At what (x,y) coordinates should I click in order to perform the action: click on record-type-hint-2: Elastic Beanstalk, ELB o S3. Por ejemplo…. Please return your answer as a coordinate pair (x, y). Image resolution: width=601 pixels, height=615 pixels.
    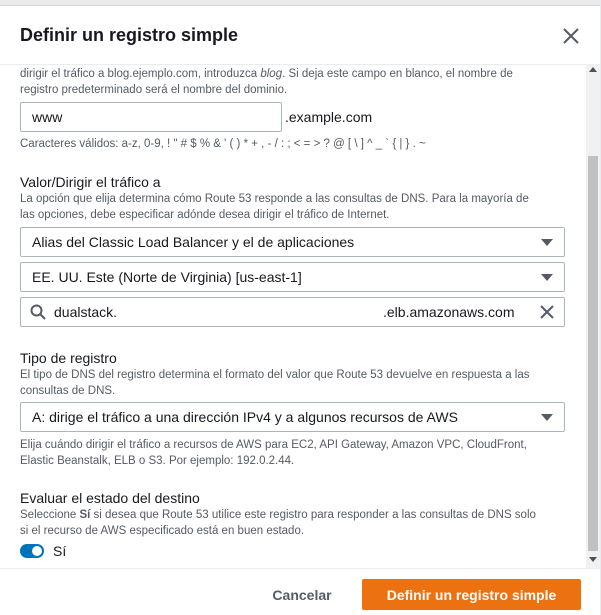
    Looking at the image, I should click on (157, 461).